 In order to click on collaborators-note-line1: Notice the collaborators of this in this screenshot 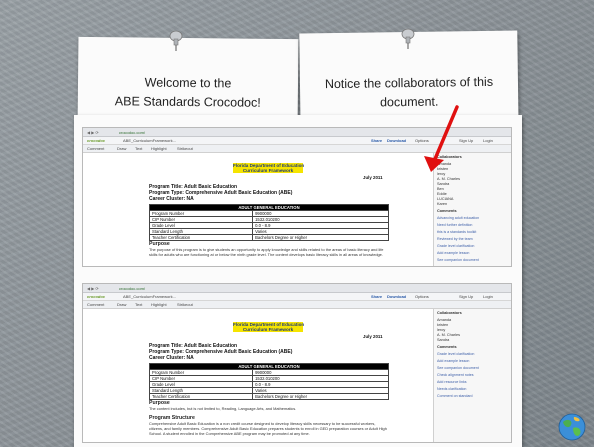, I will do `click(409, 83)`.